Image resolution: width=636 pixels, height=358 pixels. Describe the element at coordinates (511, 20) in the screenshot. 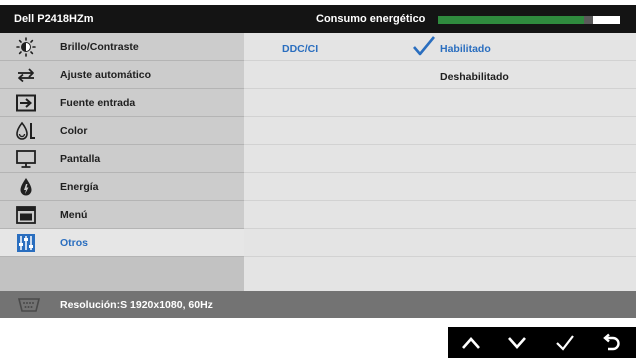

I see `energy-meter-fill` at that location.